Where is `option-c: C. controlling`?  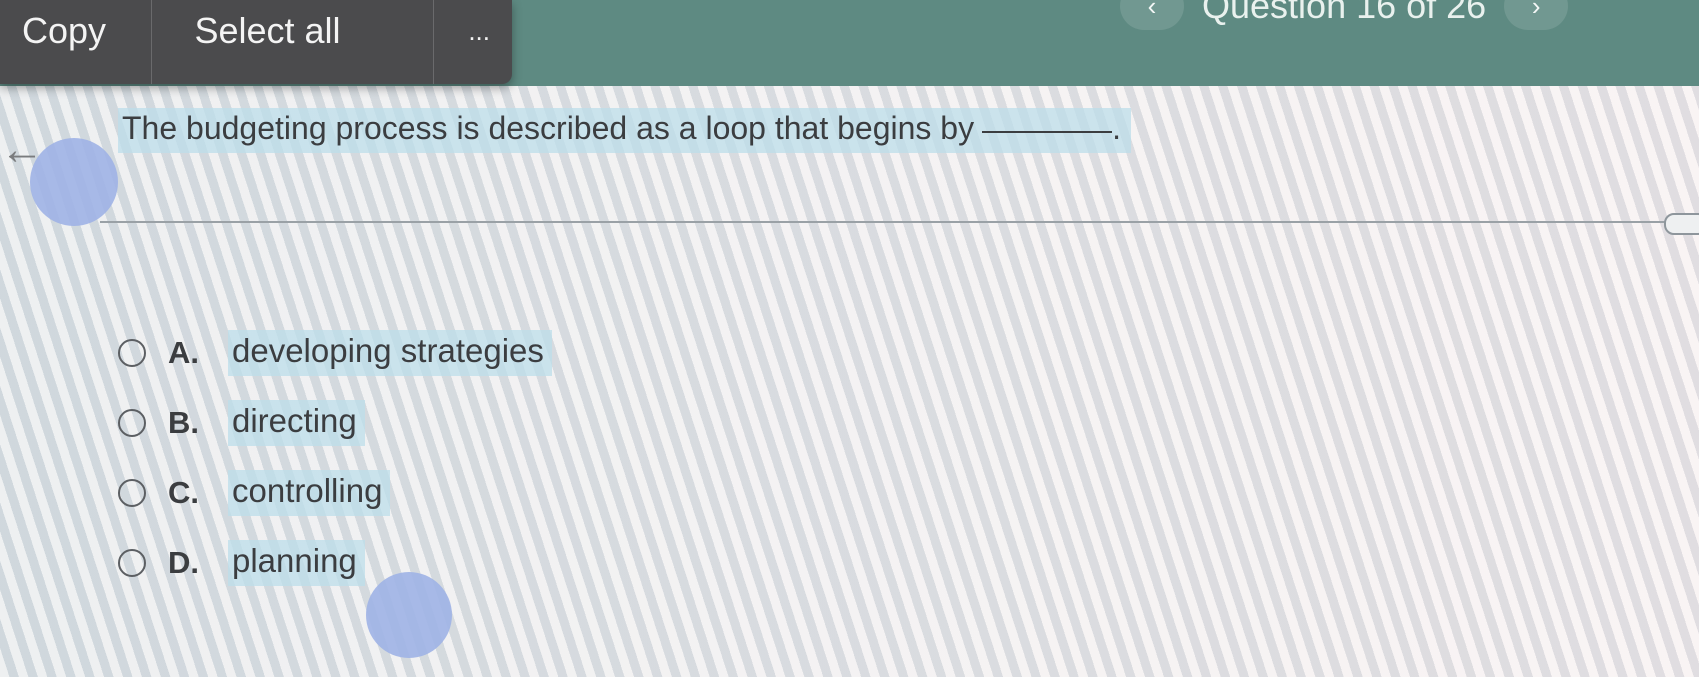
option-c: C. controlling is located at coordinates (335, 493).